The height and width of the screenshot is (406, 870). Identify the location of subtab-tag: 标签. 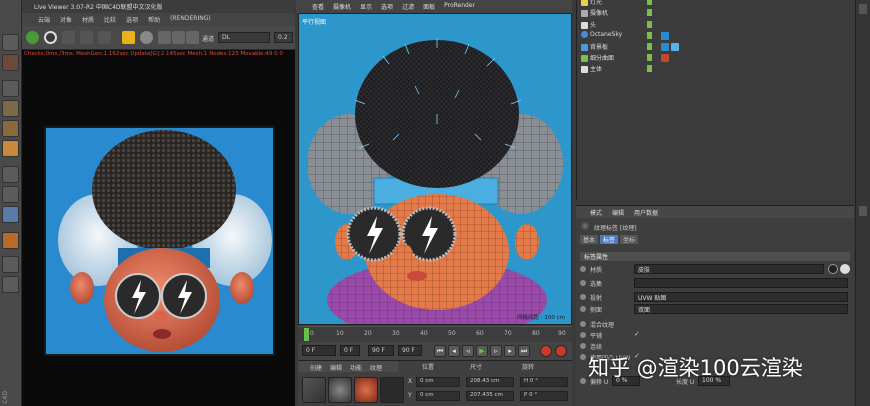
(609, 239).